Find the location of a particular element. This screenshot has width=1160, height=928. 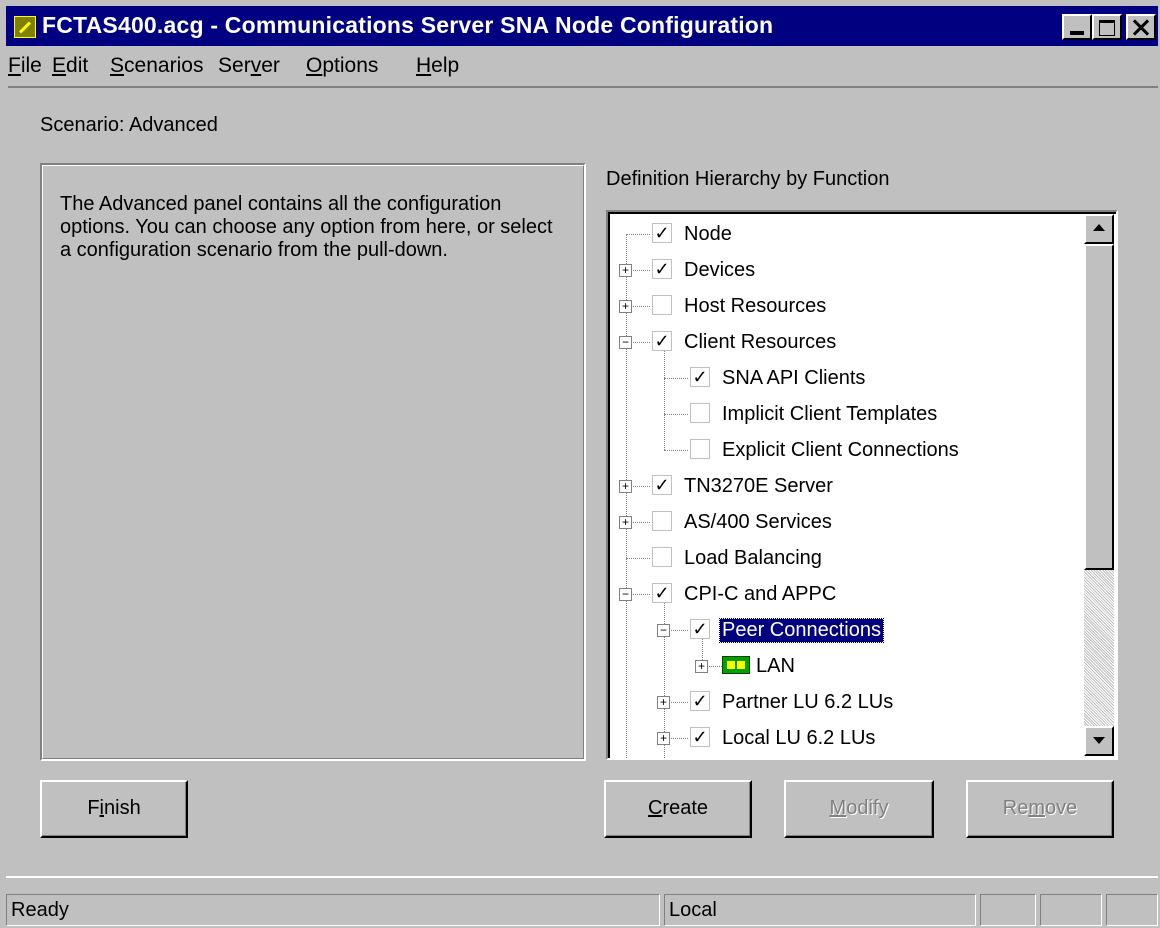

tree-item-label: SNA API Clients is located at coordinates (793, 378).